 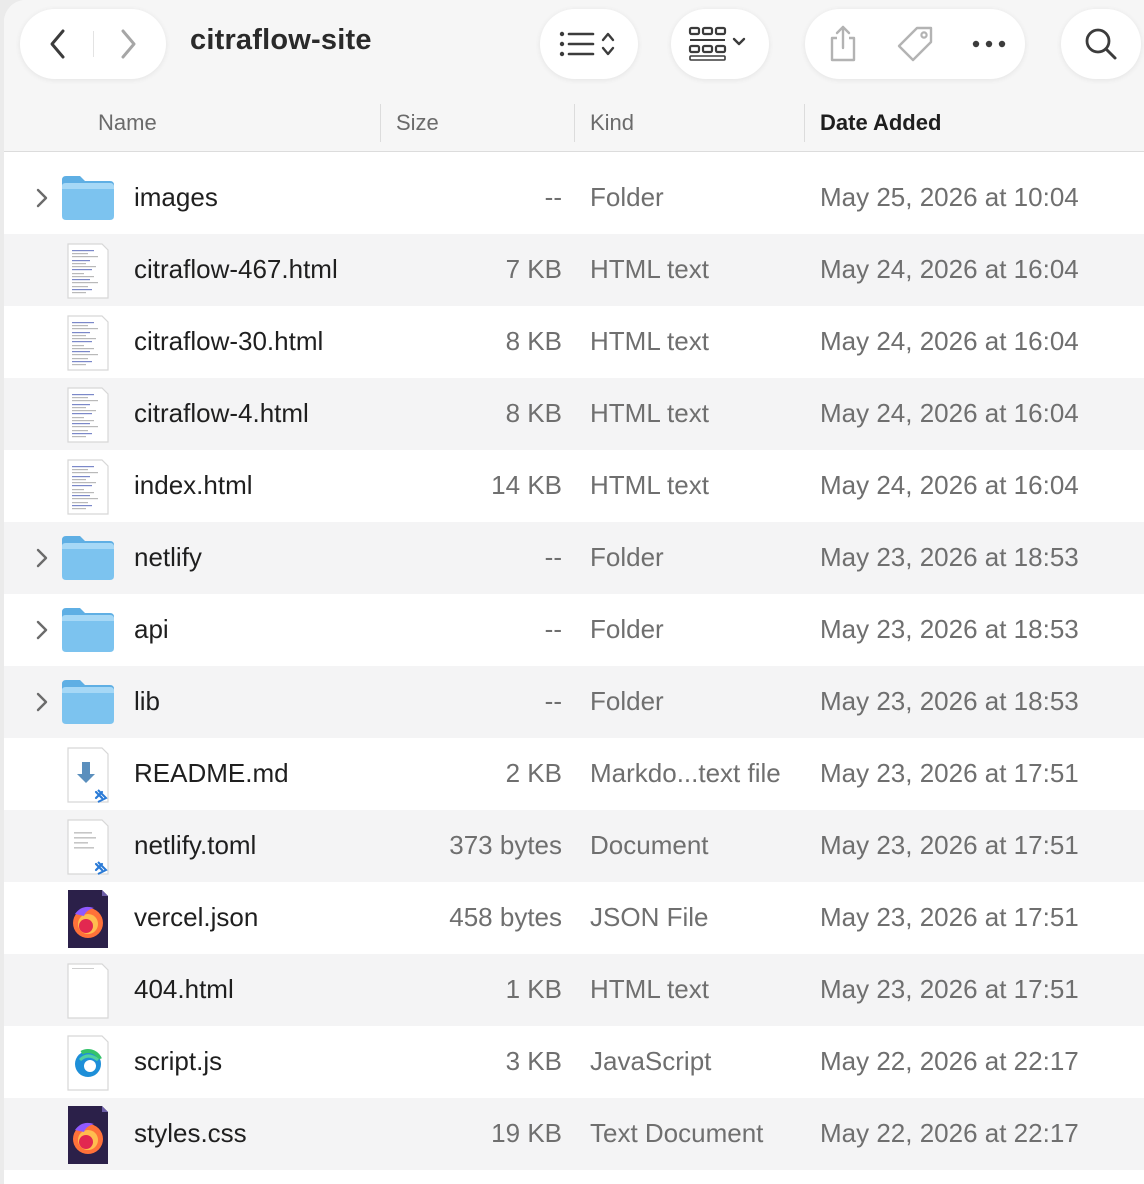 What do you see at coordinates (651, 1061) in the screenshot?
I see `file-kind: JavaScript` at bounding box center [651, 1061].